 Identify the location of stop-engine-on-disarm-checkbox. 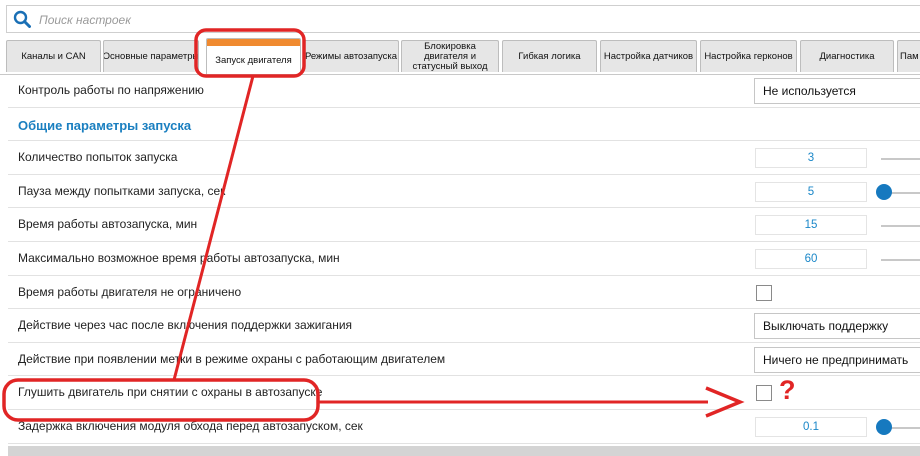
(764, 393).